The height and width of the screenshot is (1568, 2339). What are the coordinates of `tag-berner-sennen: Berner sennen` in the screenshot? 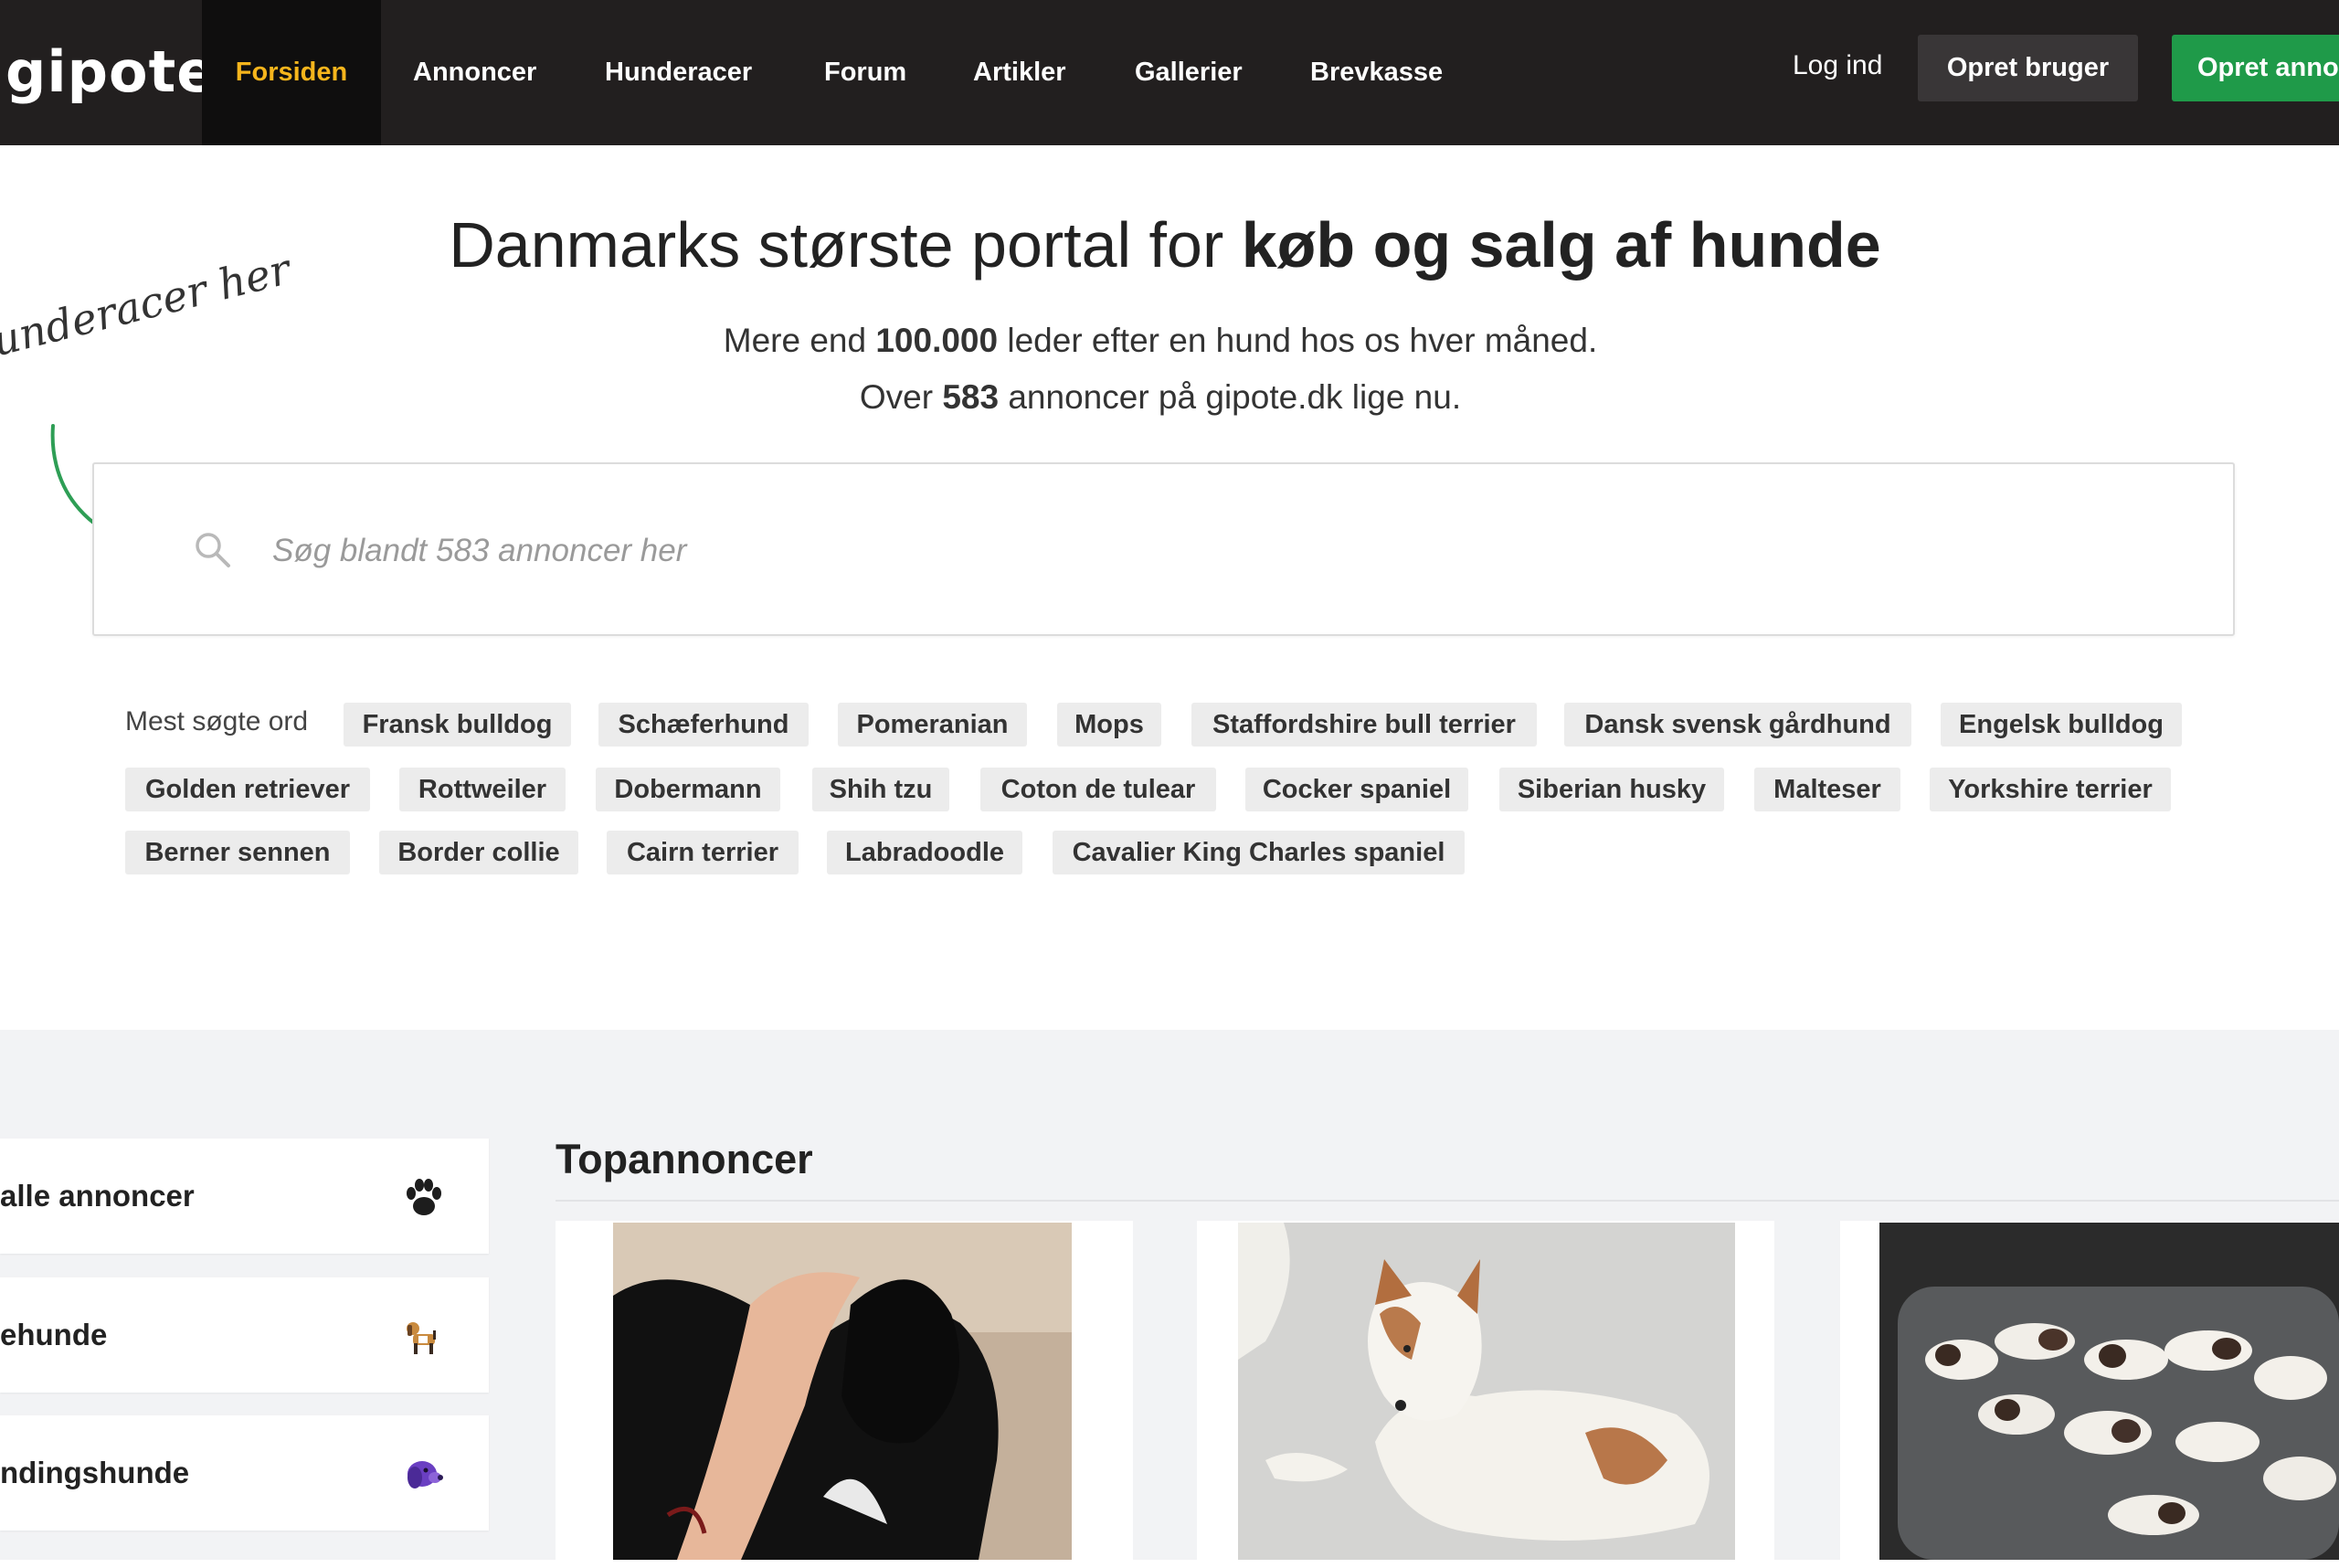 It's located at (238, 853).